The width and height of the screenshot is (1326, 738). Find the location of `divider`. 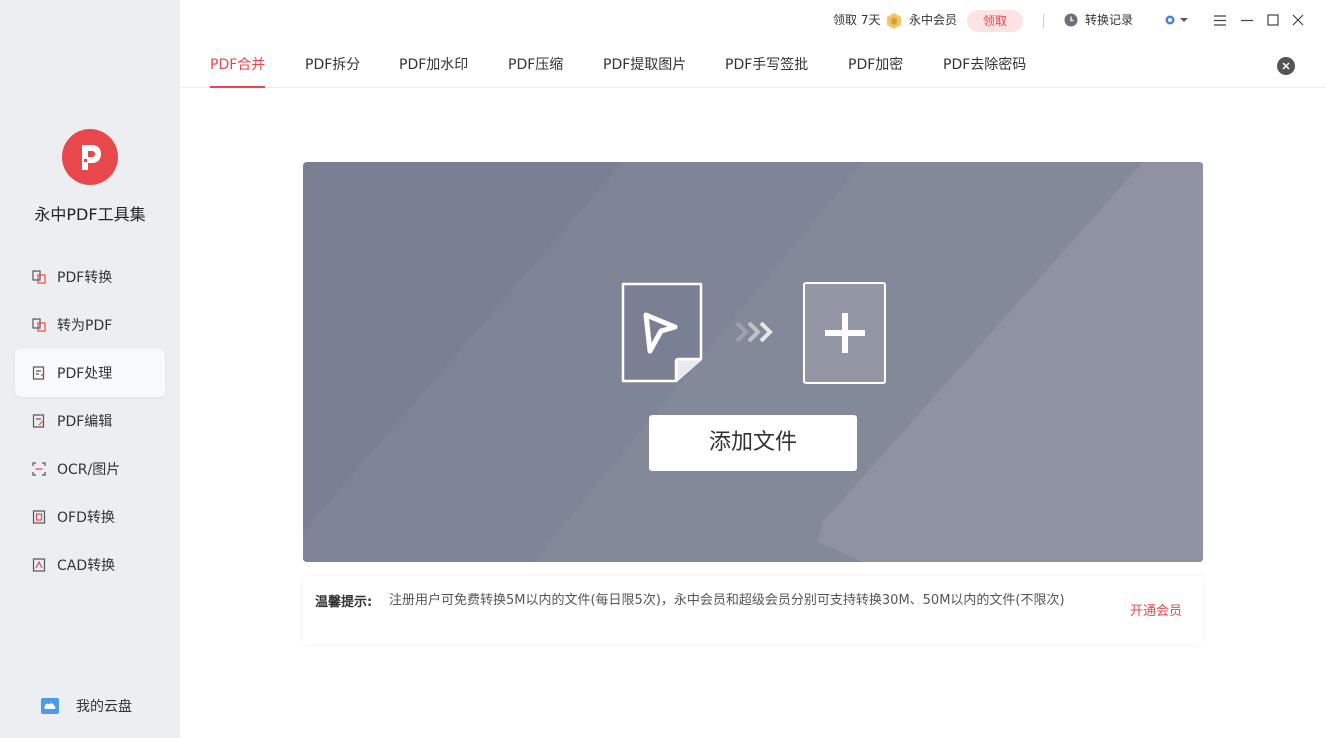

divider is located at coordinates (1043, 21).